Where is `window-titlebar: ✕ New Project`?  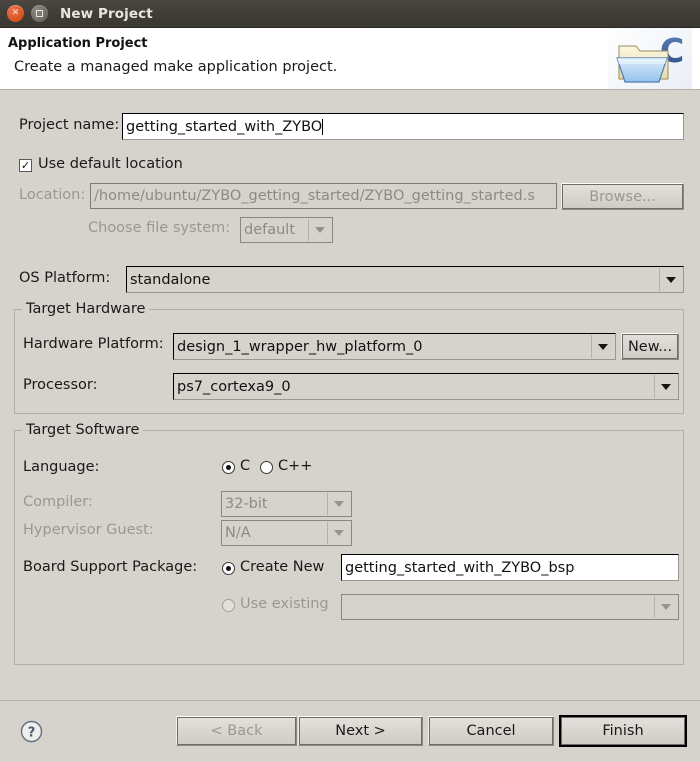 window-titlebar: ✕ New Project is located at coordinates (350, 14).